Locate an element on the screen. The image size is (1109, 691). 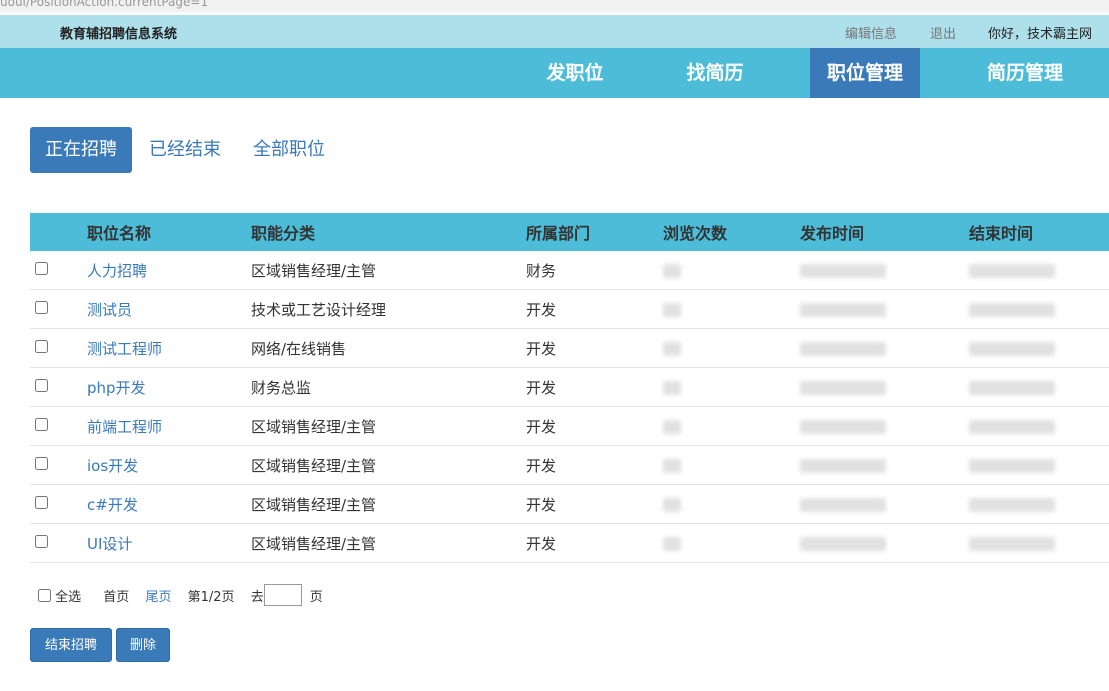
table-row: ios开发 区域销售经理/主管 开发 is located at coordinates (569, 465).